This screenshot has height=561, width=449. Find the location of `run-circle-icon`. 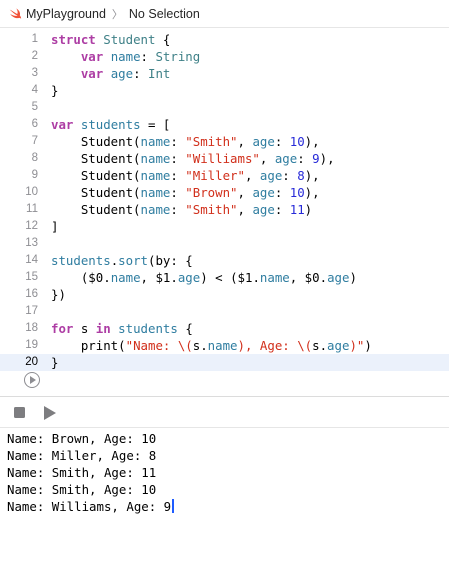

run-circle-icon is located at coordinates (32, 380).